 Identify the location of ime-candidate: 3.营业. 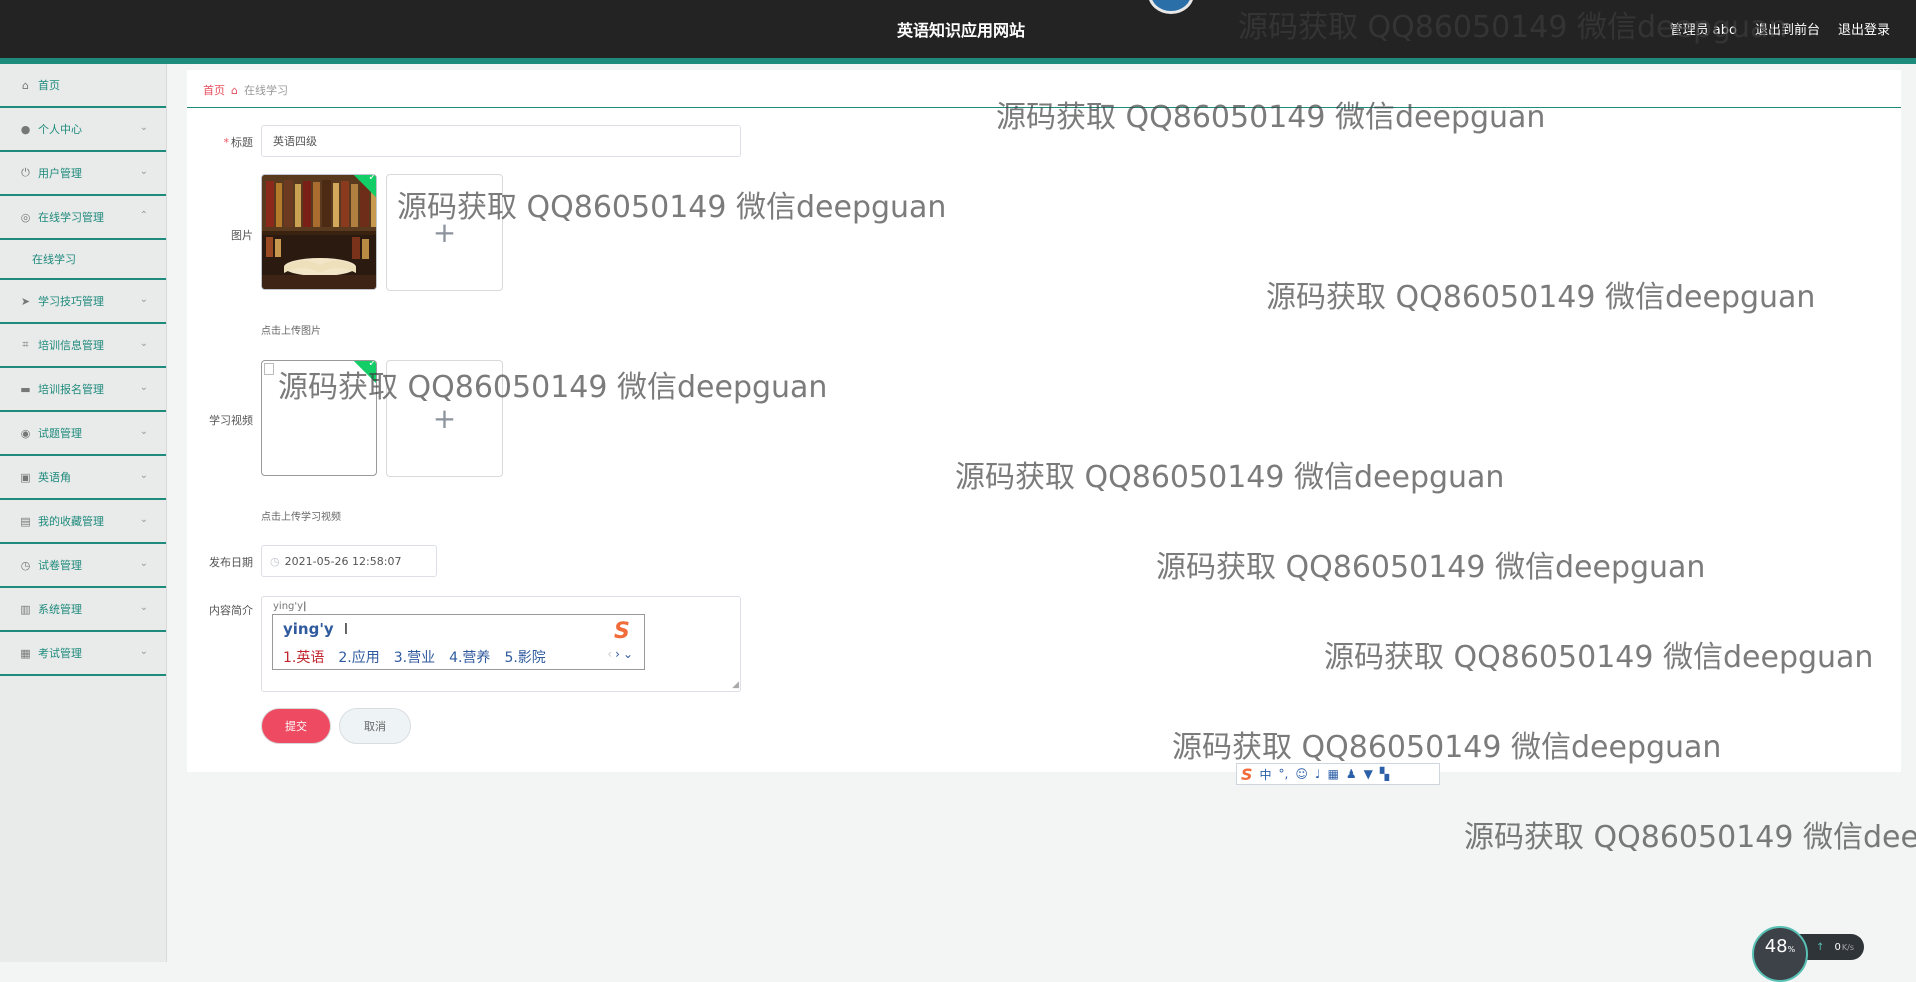
(414, 657).